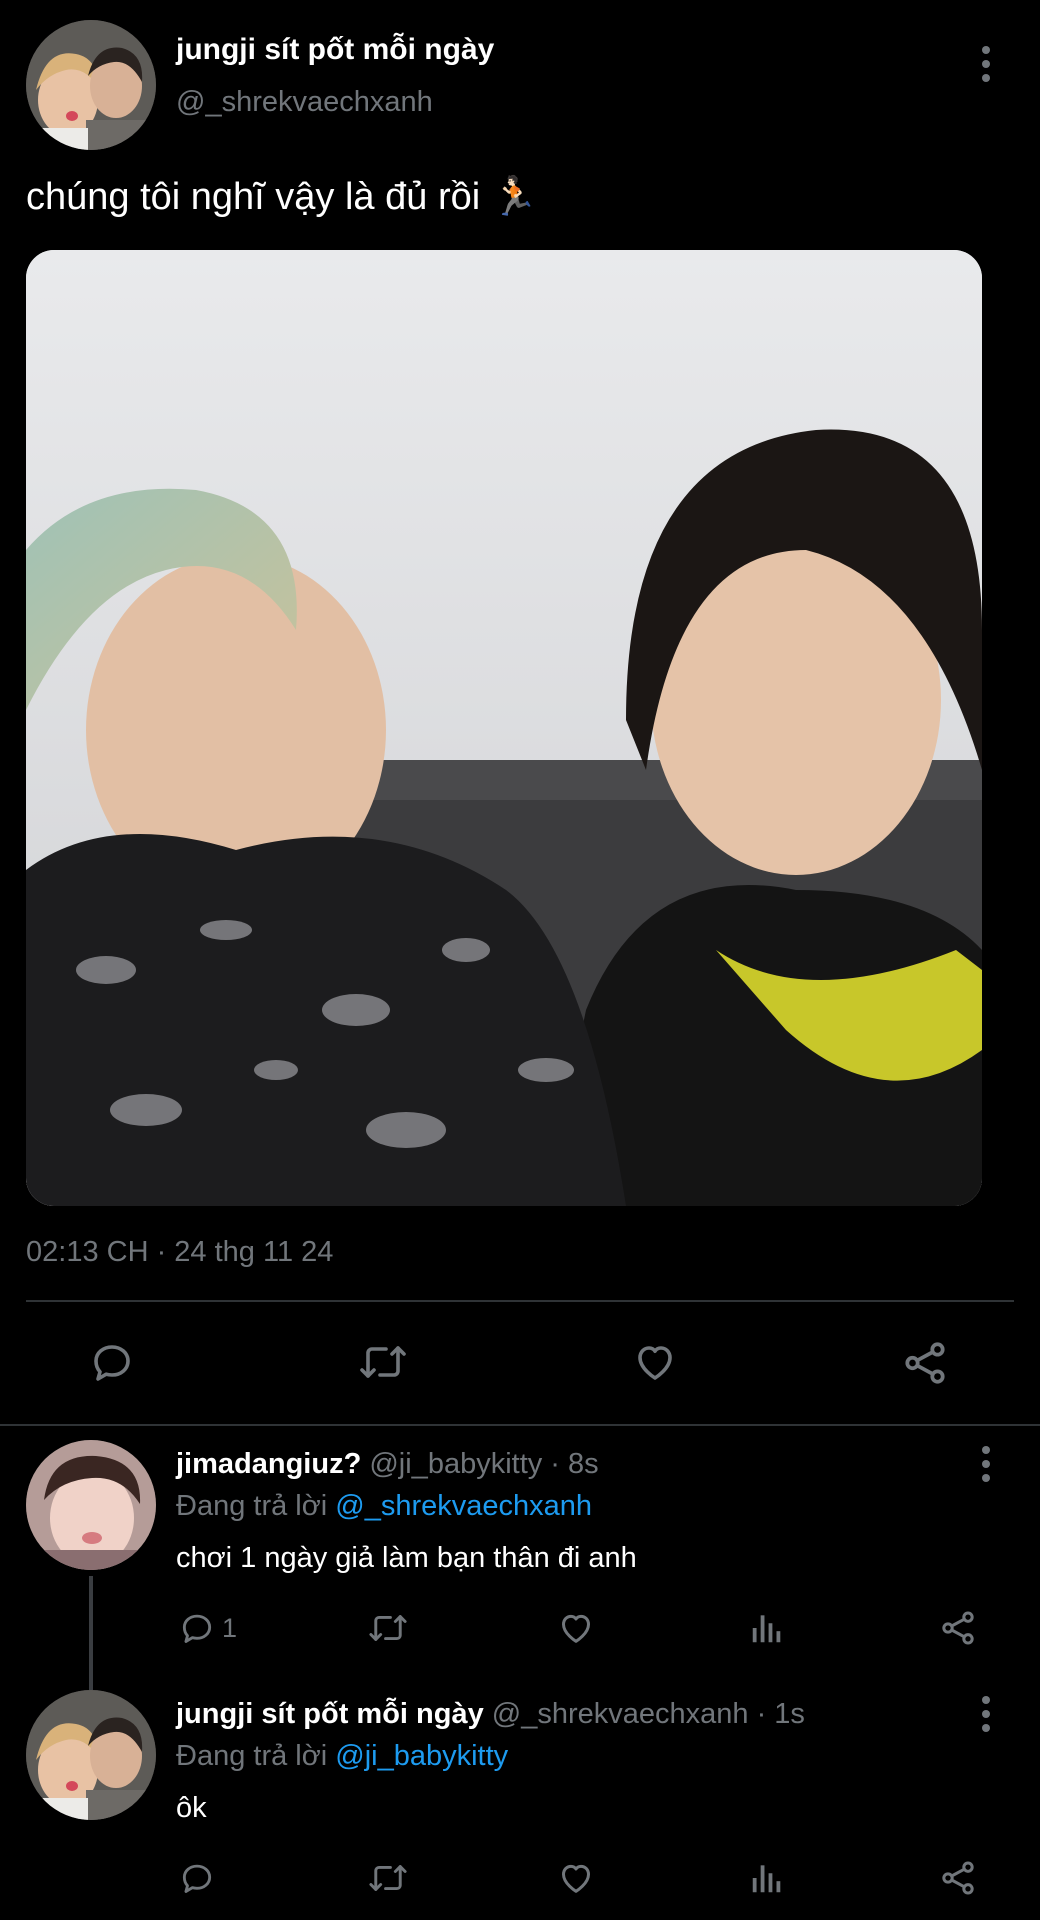 This screenshot has height=1920, width=1040. What do you see at coordinates (191, 1808) in the screenshot?
I see `reply-text: ôk` at bounding box center [191, 1808].